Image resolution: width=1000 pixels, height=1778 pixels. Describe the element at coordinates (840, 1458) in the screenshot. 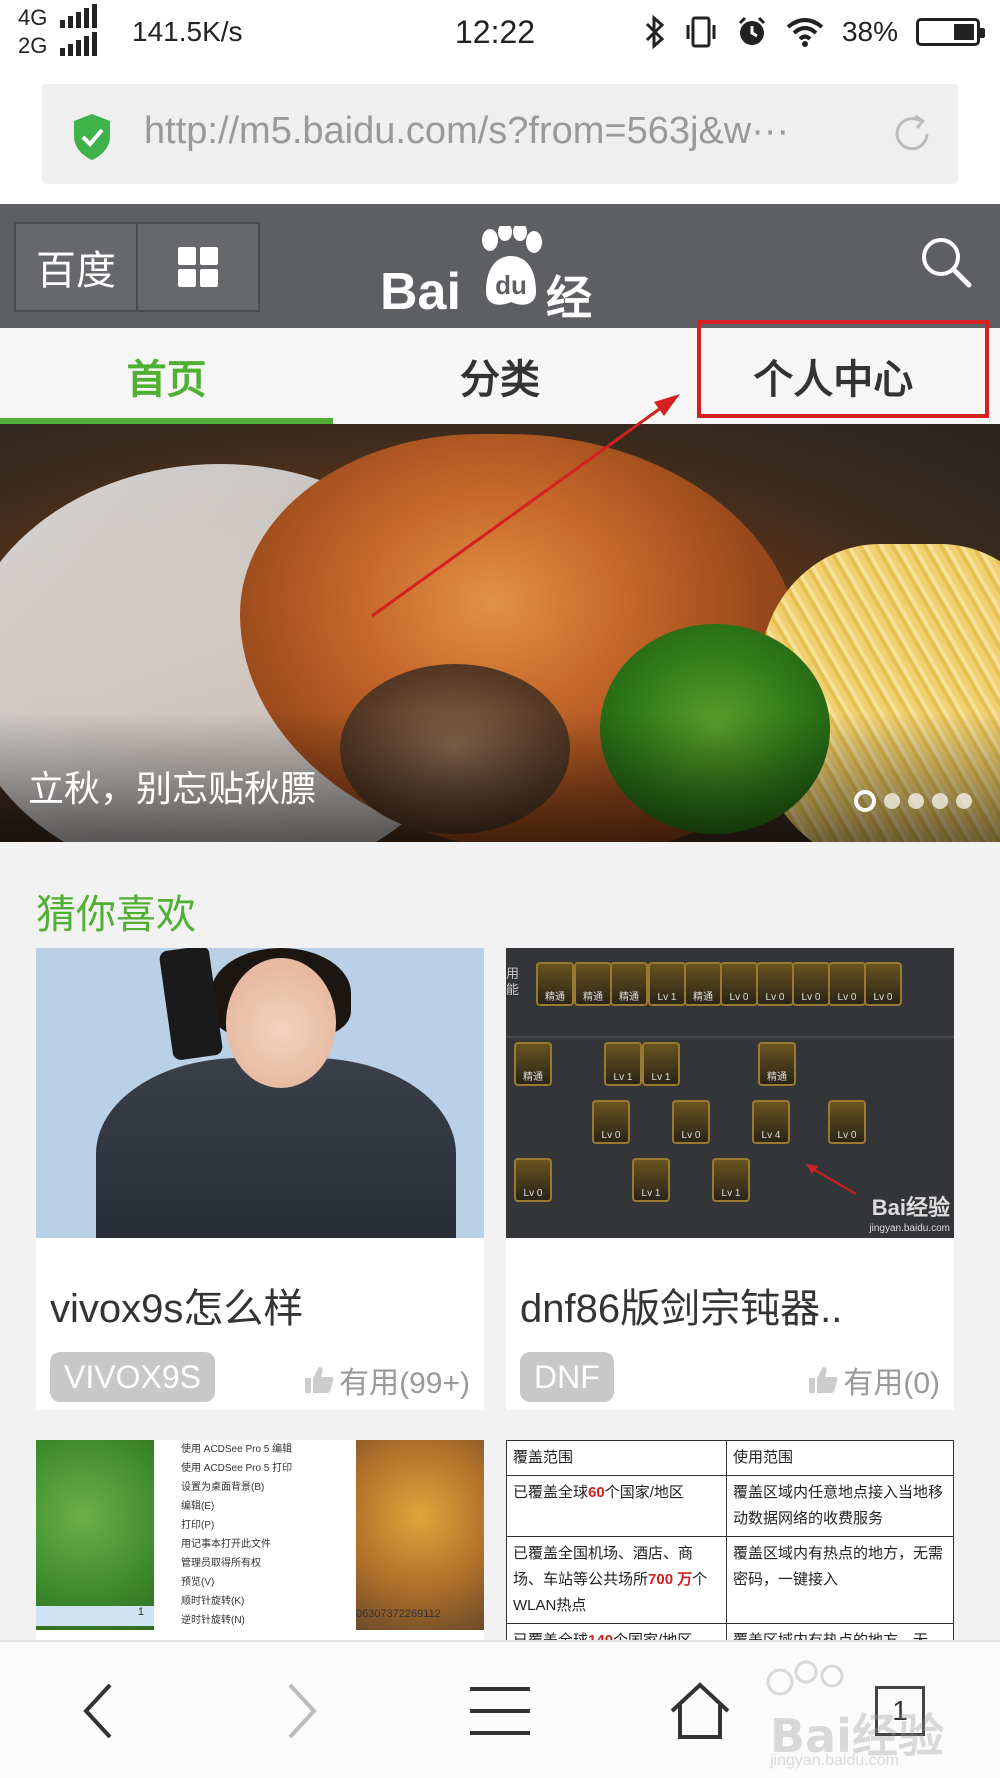

I see `table-header: 使用范围` at that location.